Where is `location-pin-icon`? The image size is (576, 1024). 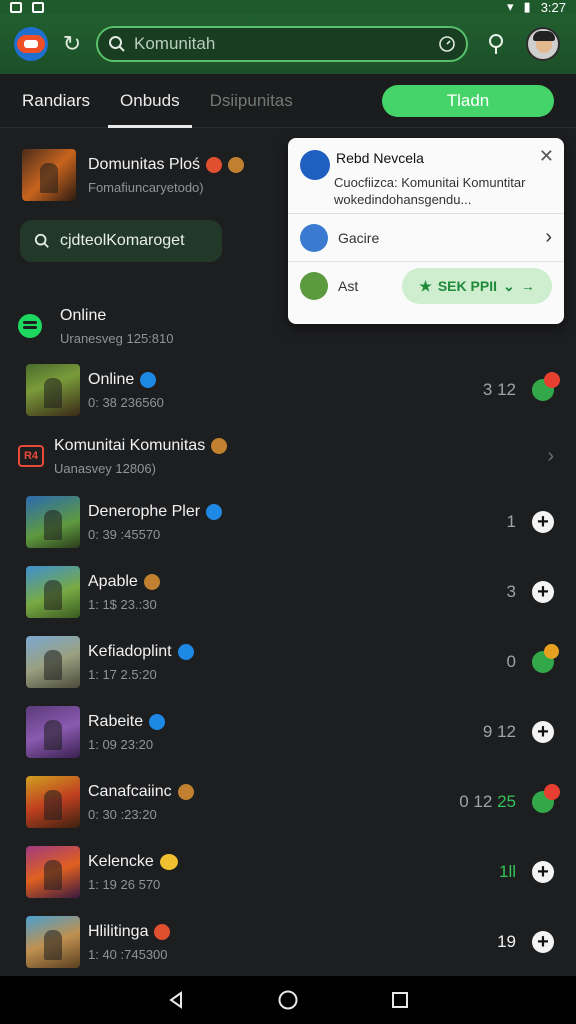 location-pin-icon is located at coordinates (496, 44).